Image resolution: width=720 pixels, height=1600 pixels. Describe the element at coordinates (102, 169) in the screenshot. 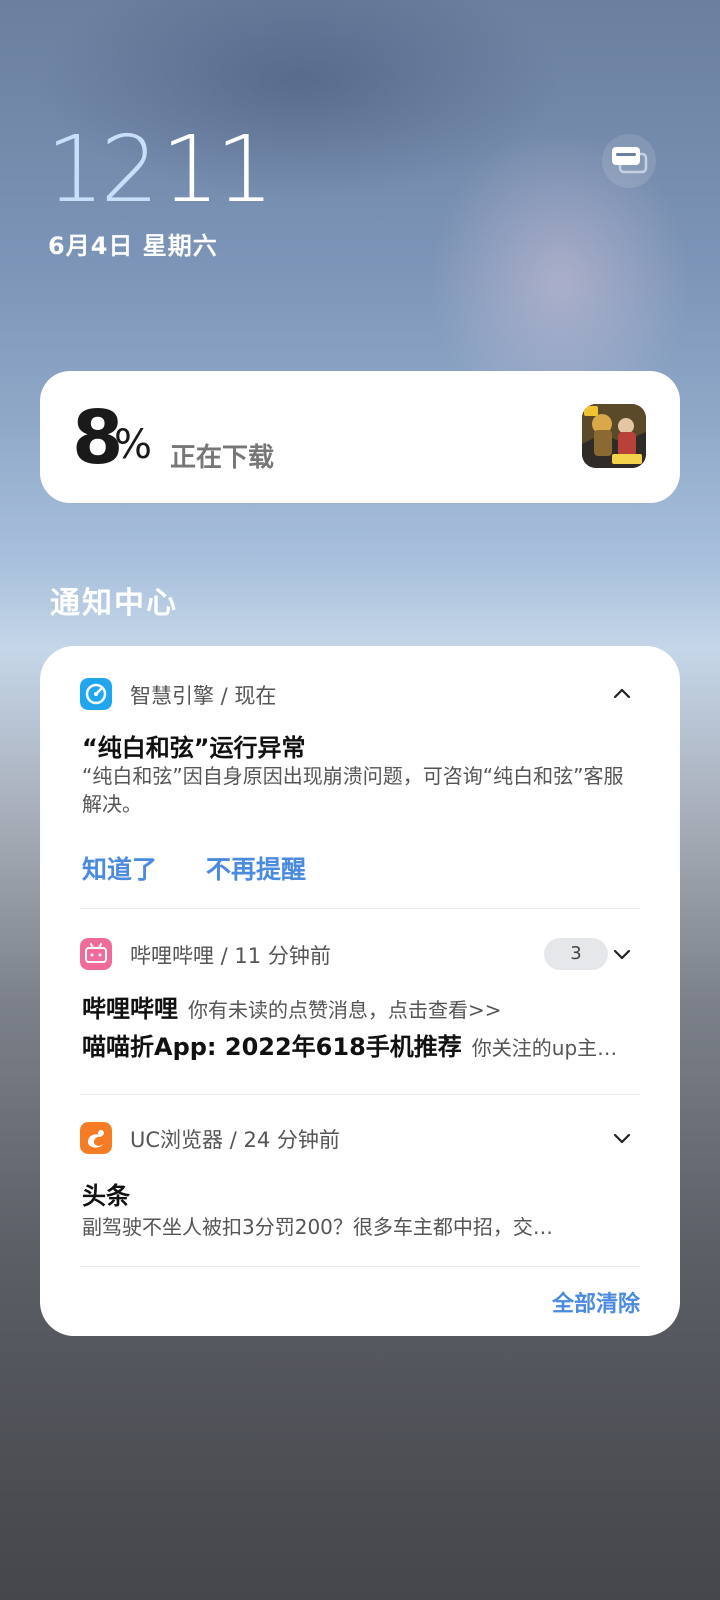

I see `clock-hour: 12` at that location.